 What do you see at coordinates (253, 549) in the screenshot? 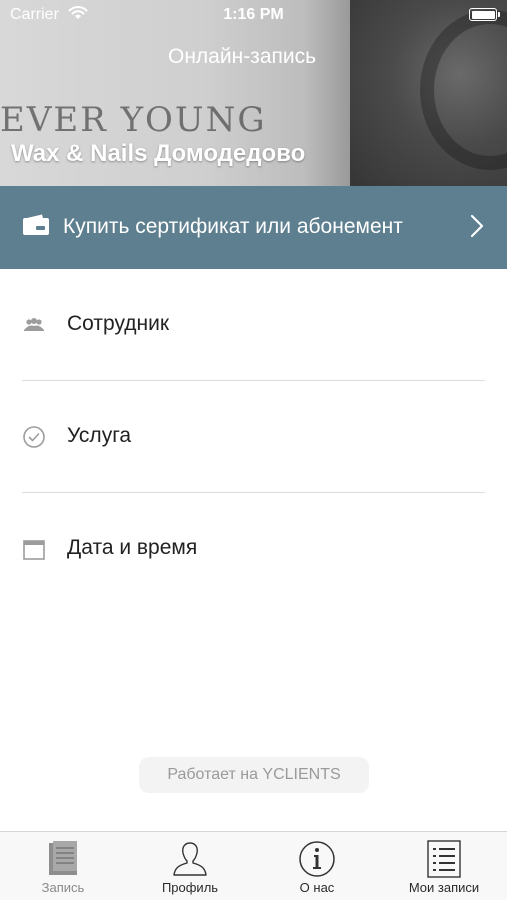
I see `select-datetime-item: Дата и время` at bounding box center [253, 549].